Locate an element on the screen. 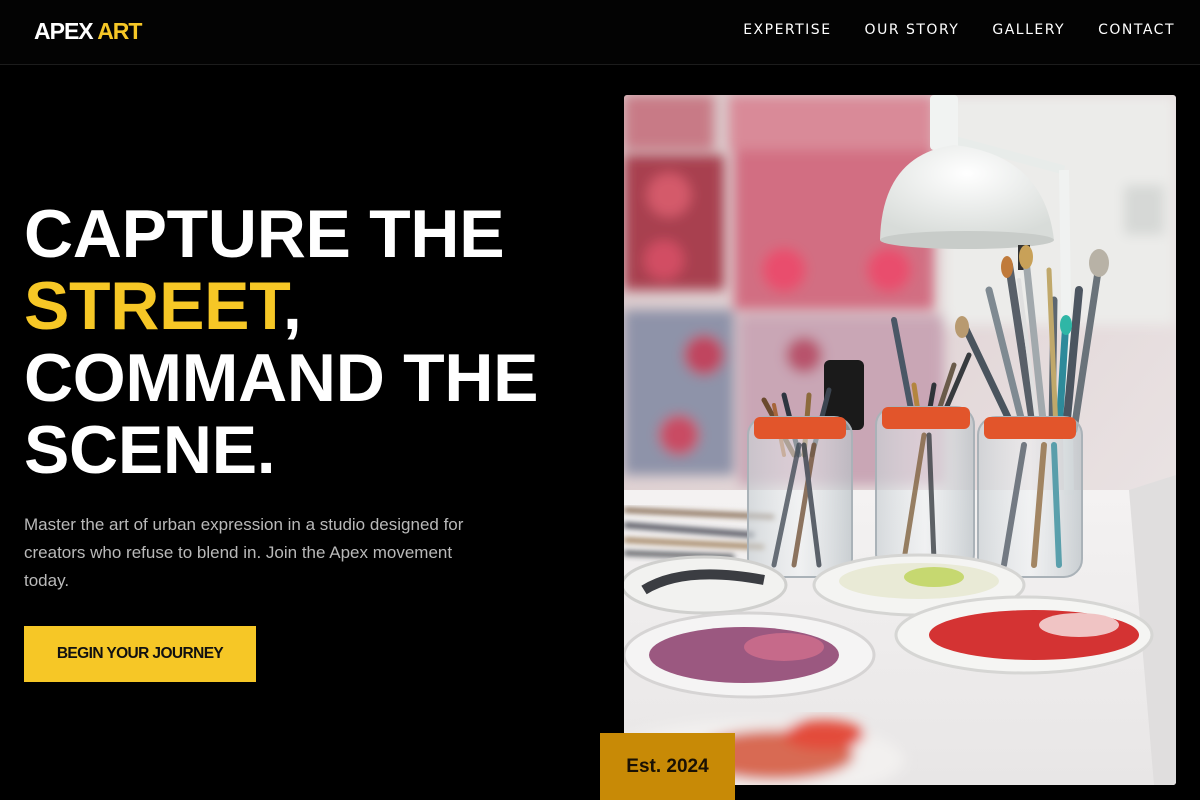  hero-line-2-rest: , is located at coordinates (292, 306).